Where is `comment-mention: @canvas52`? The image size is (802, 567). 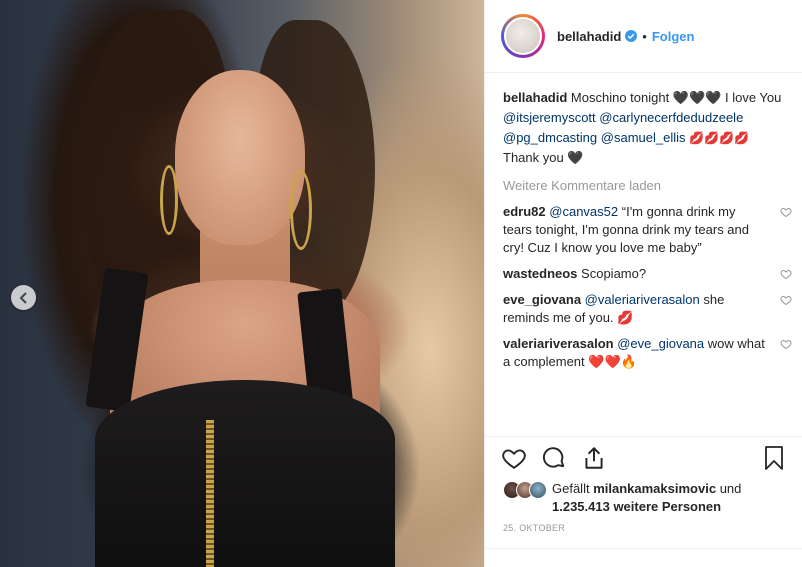 comment-mention: @canvas52 is located at coordinates (583, 211).